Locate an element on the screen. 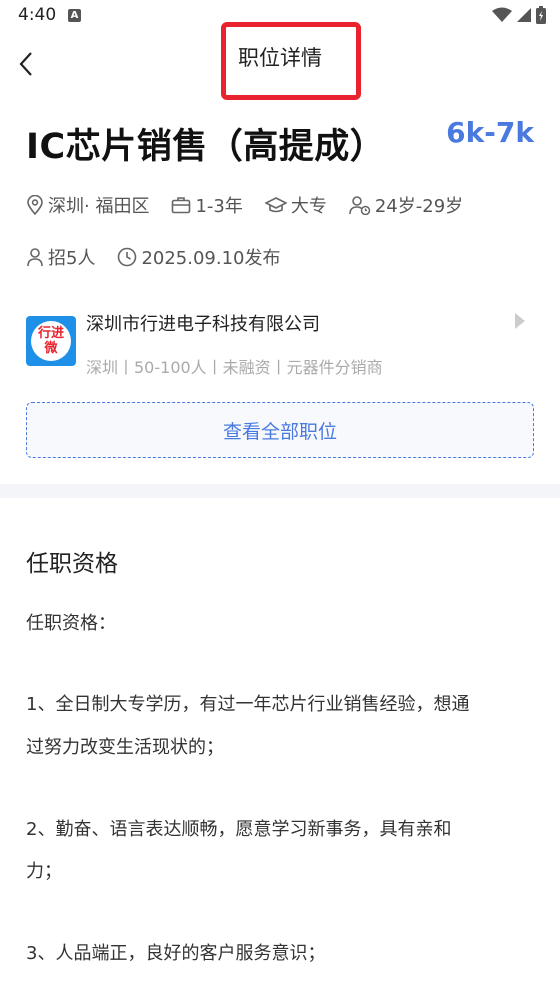 The width and height of the screenshot is (560, 993). briefcase-icon is located at coordinates (181, 205).